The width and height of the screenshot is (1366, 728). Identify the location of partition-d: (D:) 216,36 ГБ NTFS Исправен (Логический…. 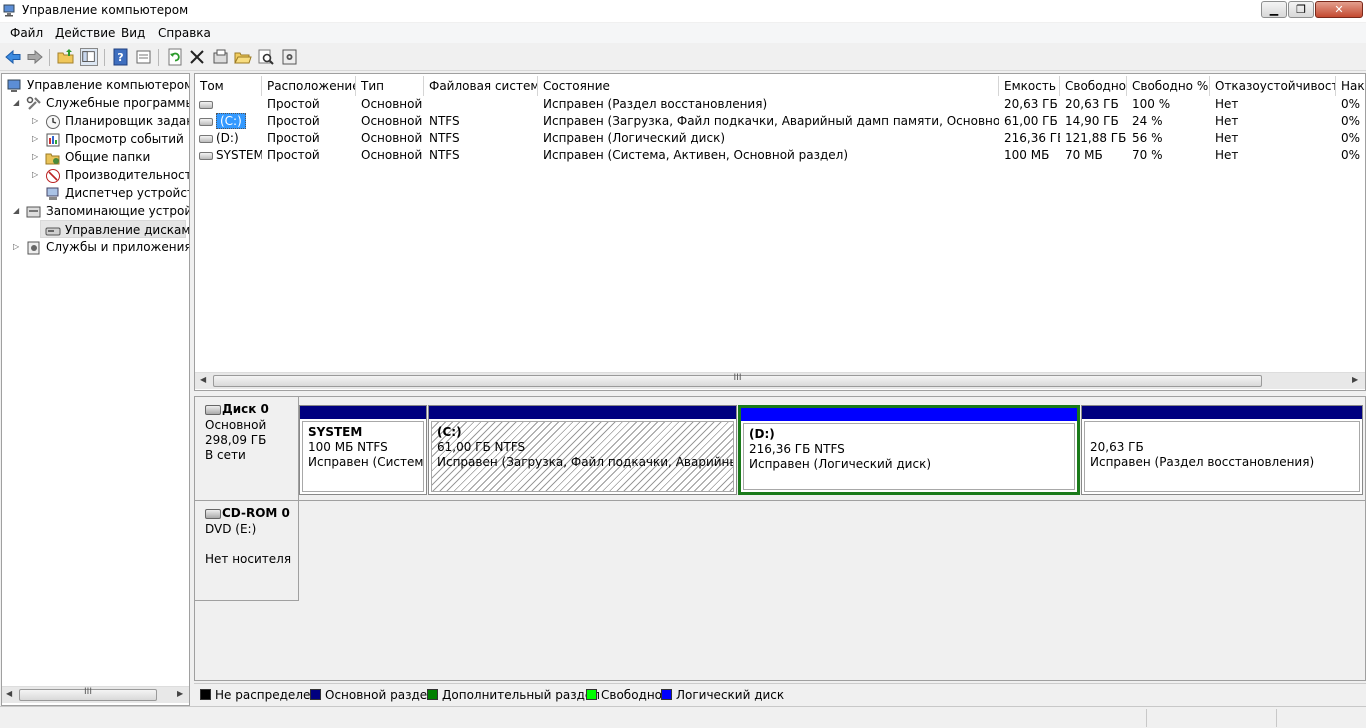
(909, 450).